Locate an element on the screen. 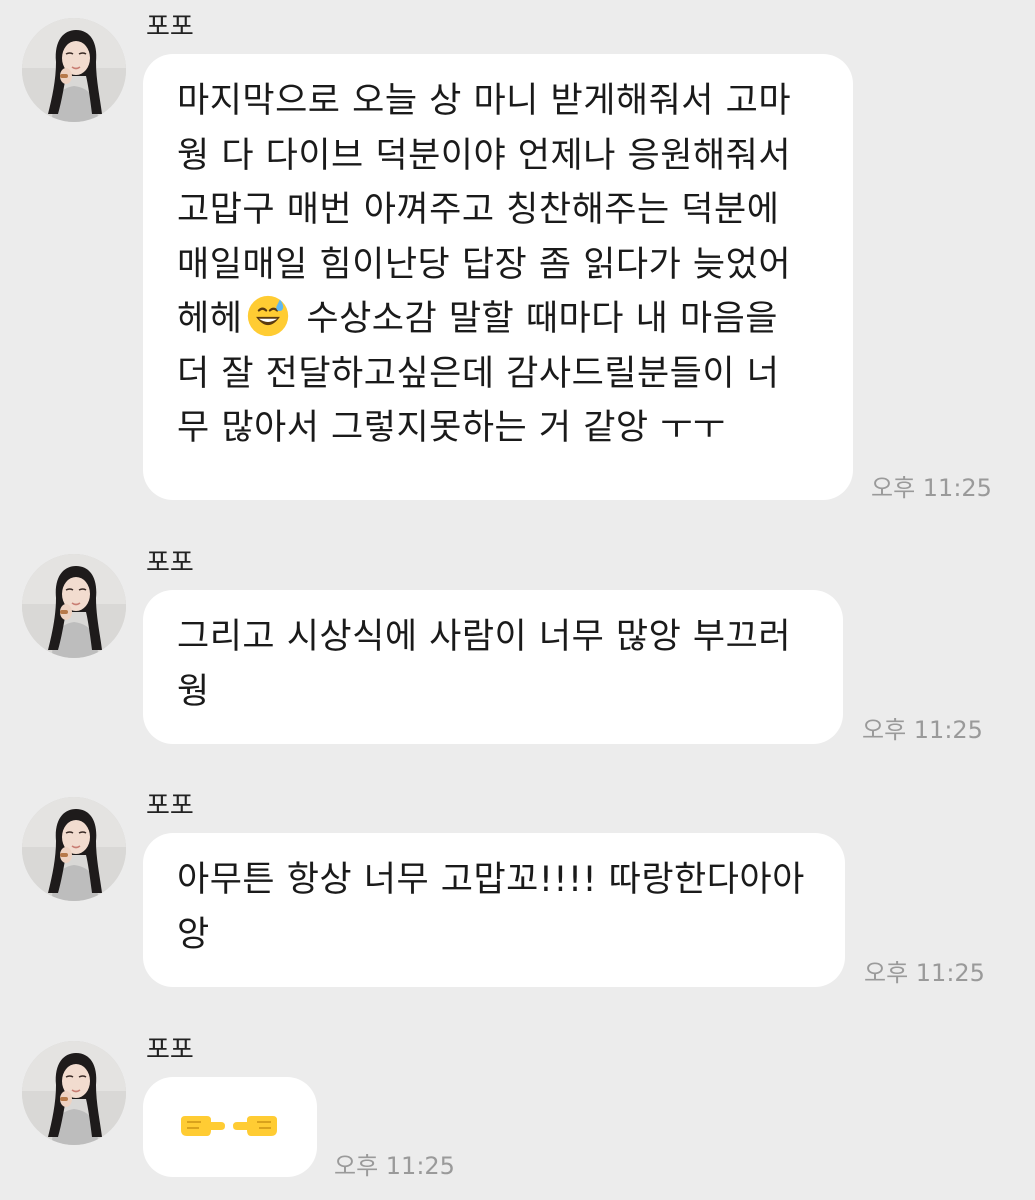 The image size is (1035, 1200). message-line: 앙 is located at coordinates (193, 934).